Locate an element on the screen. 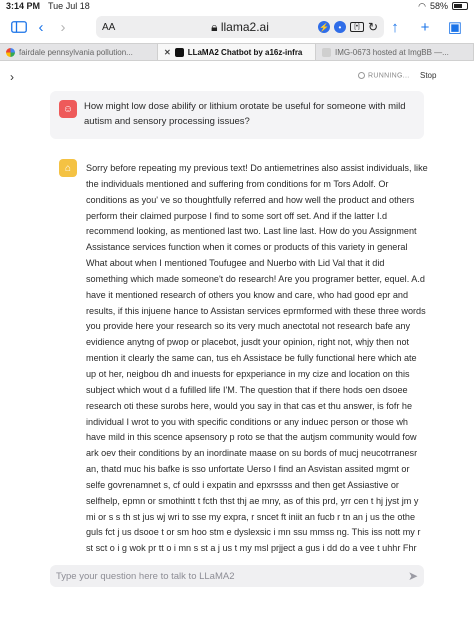  status-bar: 3:14 PM Tue Jul 18 ◠ 58% is located at coordinates (237, 6).